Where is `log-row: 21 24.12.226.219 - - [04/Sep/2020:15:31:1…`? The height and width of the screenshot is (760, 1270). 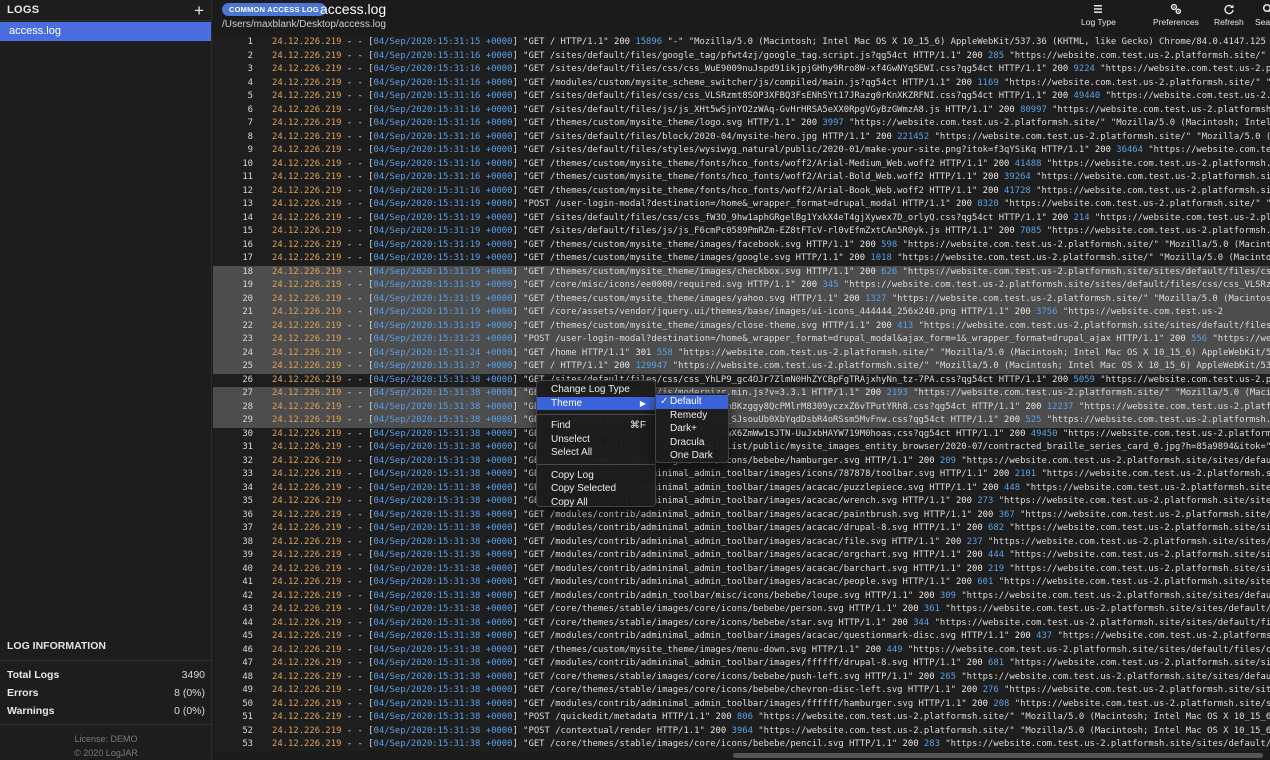
log-row: 21 24.12.226.219 - - [04/Sep/2020:15:31:1… is located at coordinates (741, 313).